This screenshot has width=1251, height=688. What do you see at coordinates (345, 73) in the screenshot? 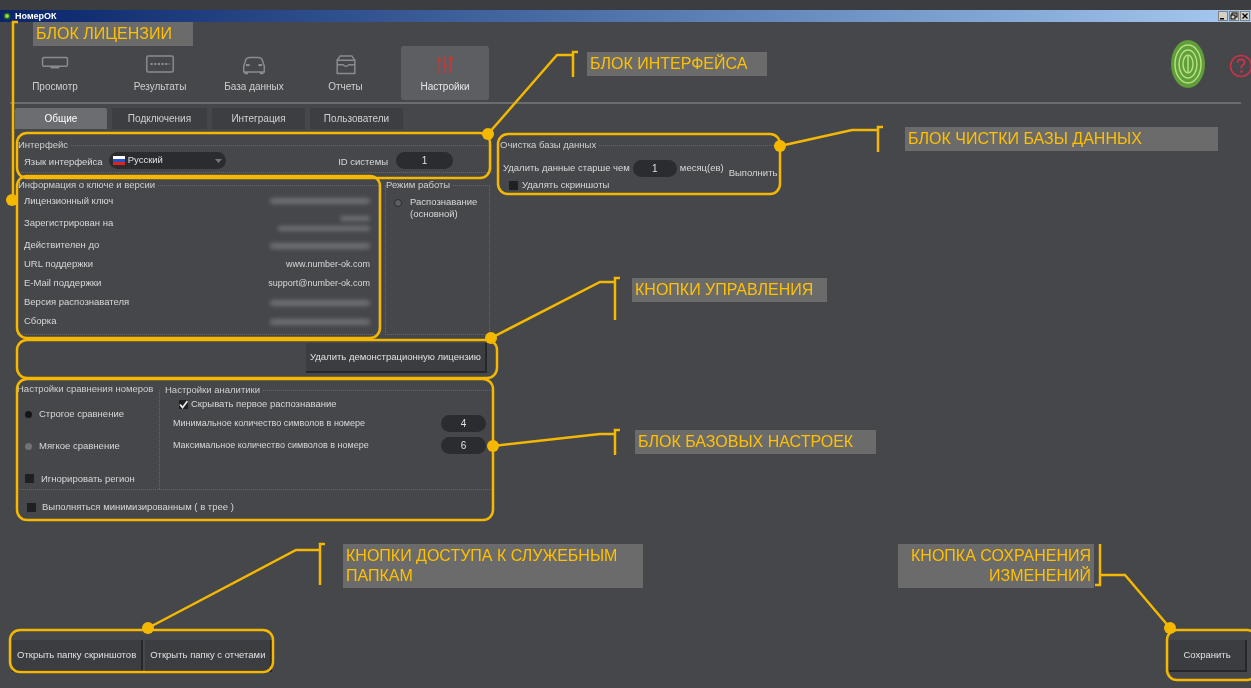
I see `nav-tab: Отчеты` at bounding box center [345, 73].